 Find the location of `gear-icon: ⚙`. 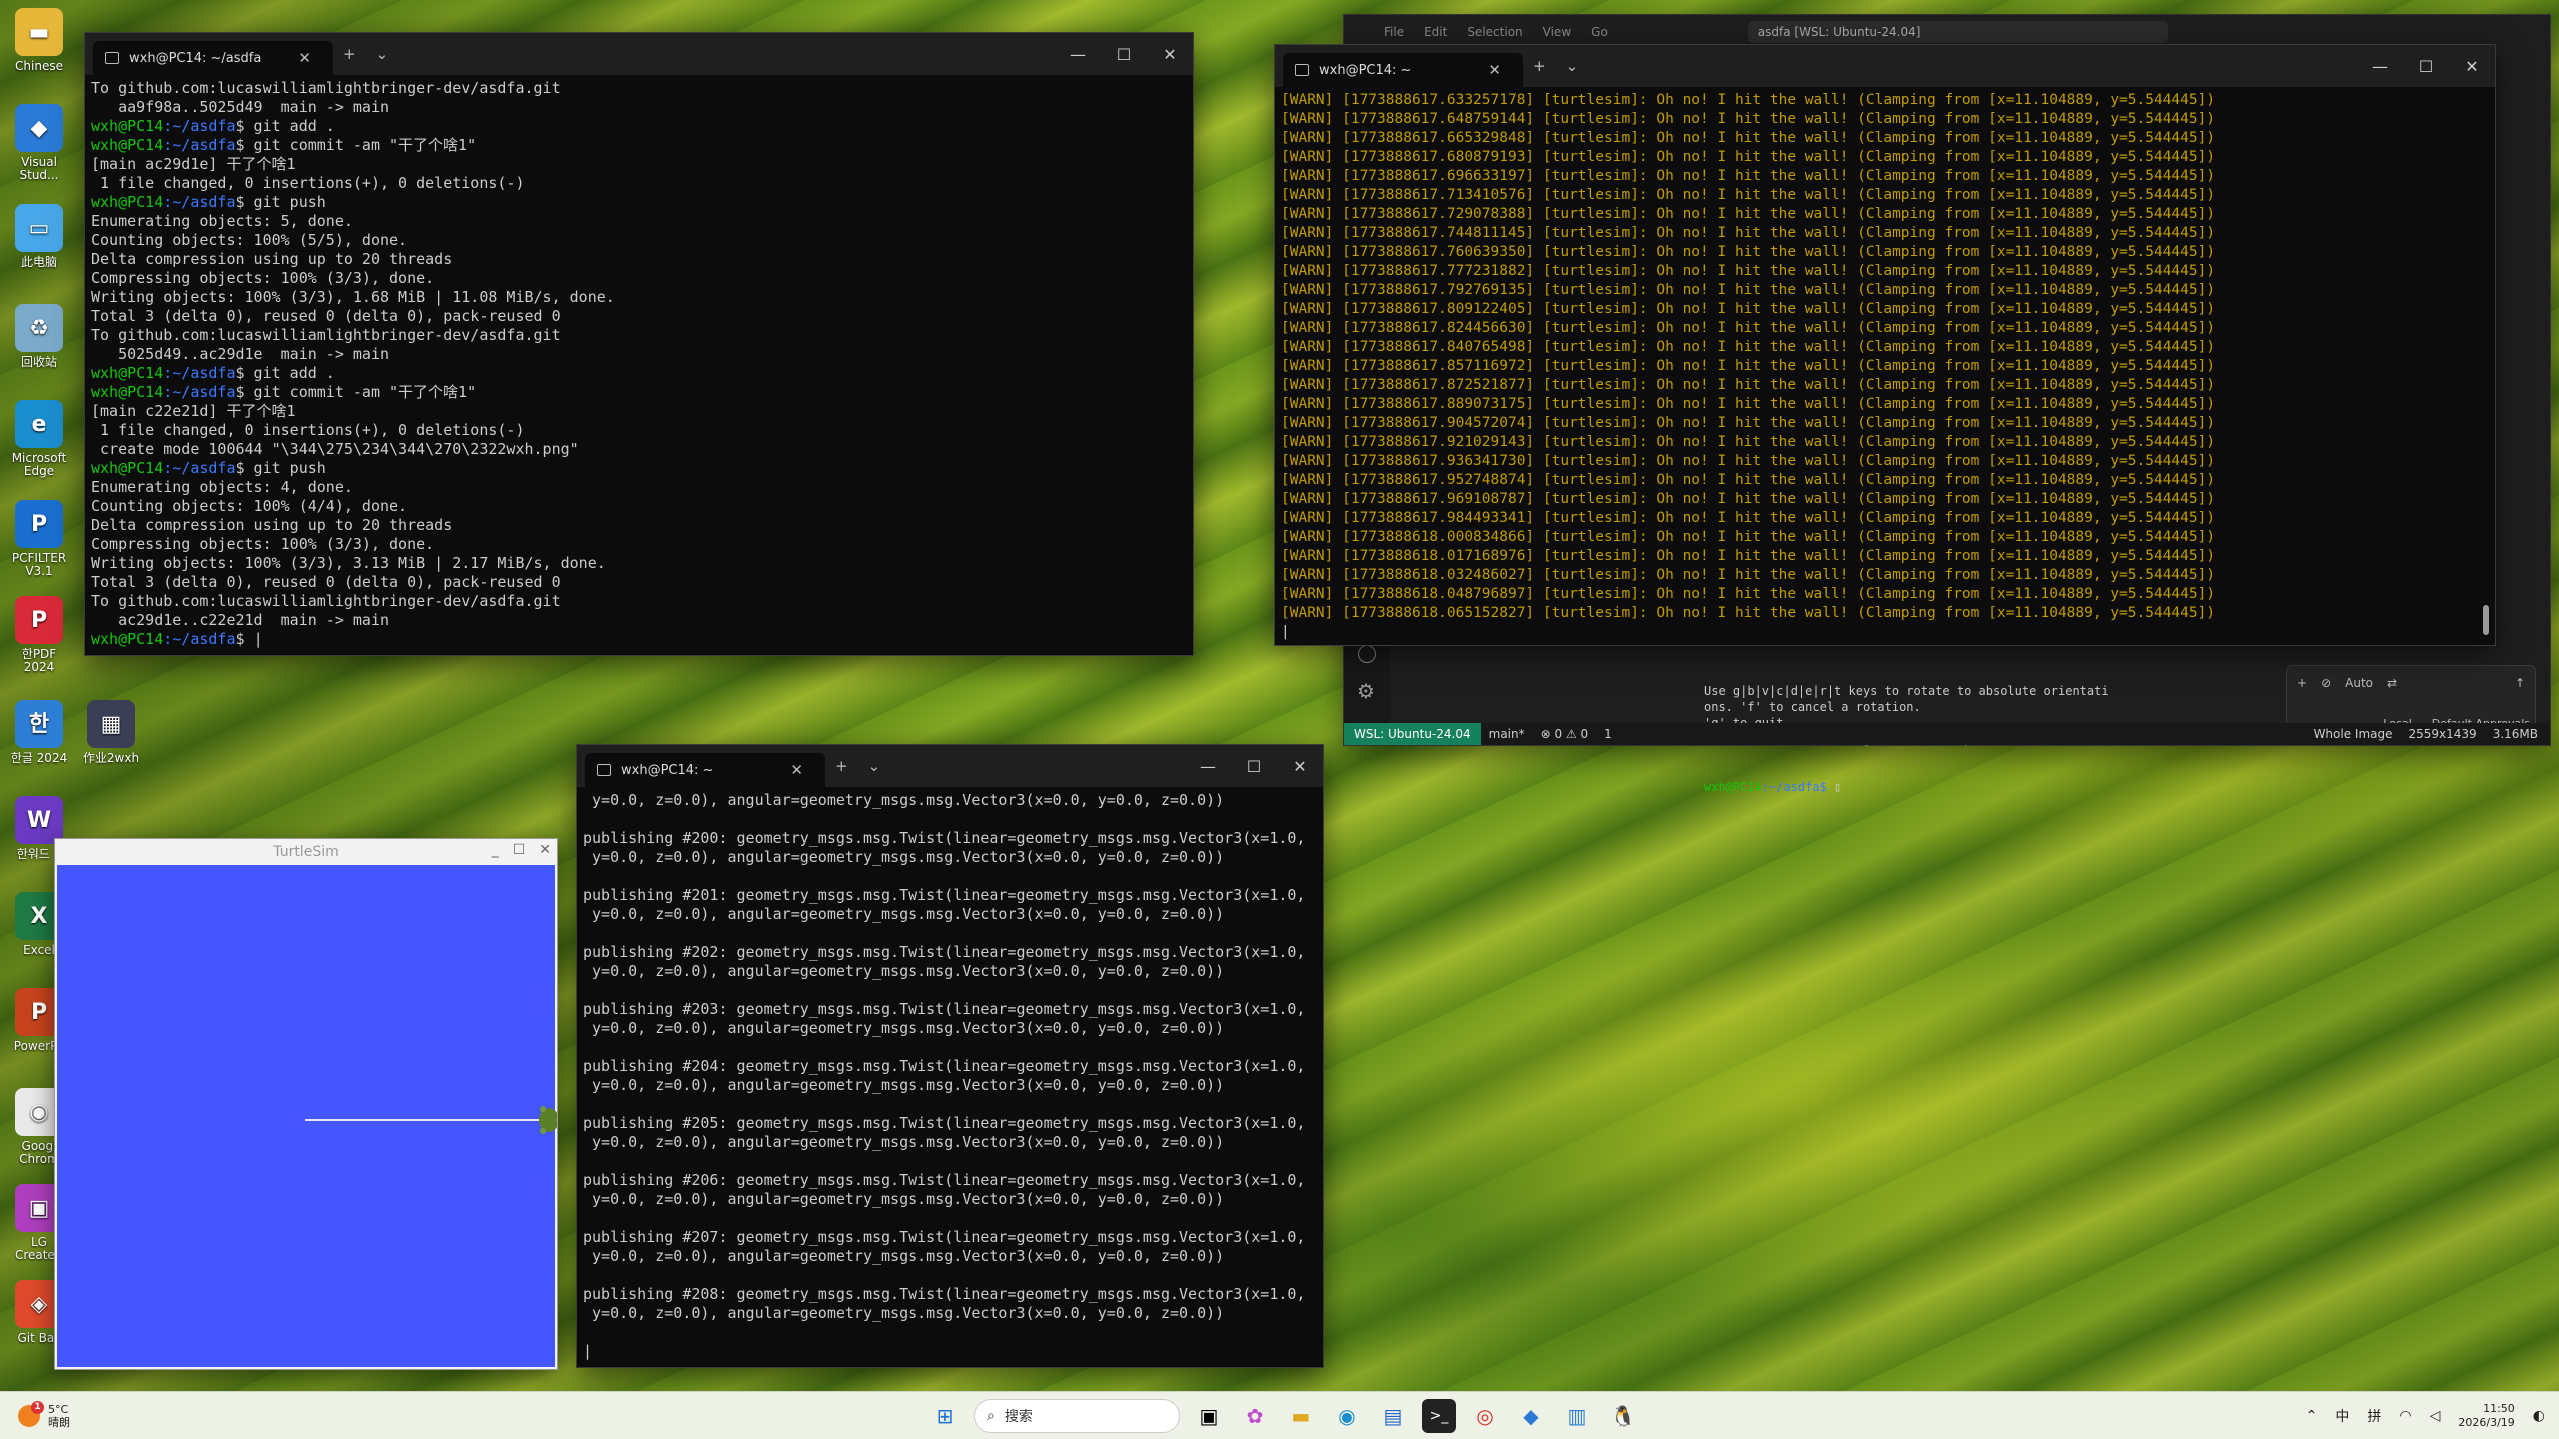

gear-icon: ⚙ is located at coordinates (1366, 691).